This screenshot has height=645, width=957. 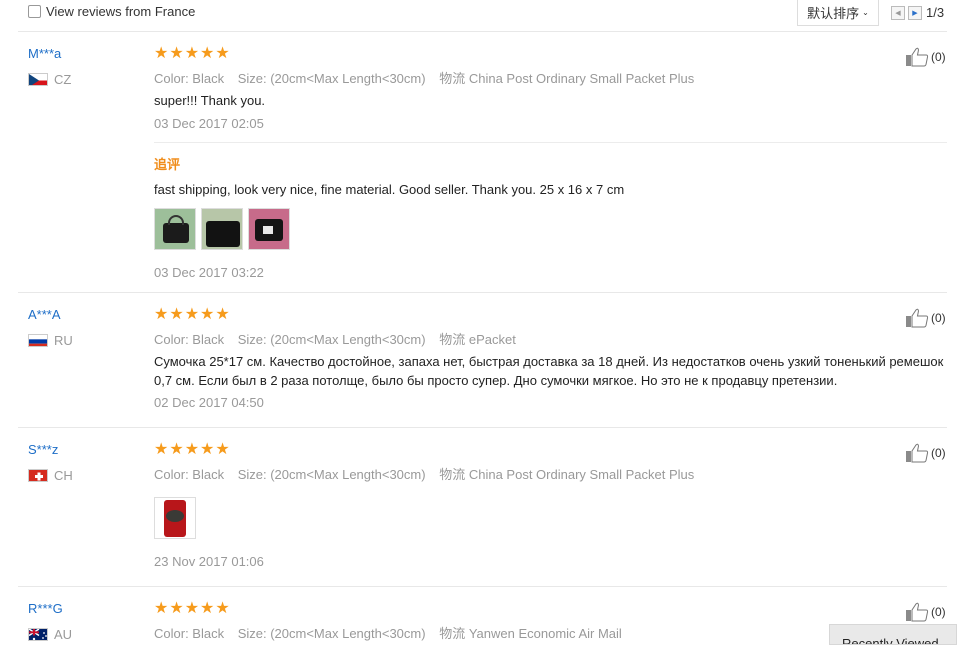 What do you see at coordinates (45, 608) in the screenshot?
I see `reviewer-name: R***G` at bounding box center [45, 608].